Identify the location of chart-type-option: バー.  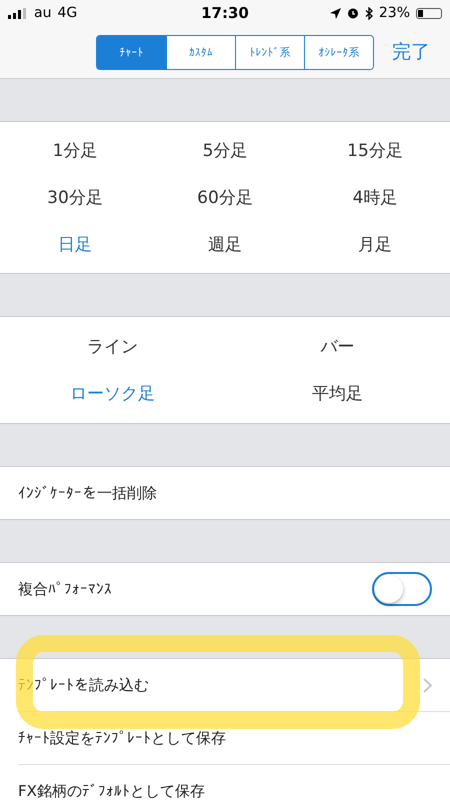
(337, 346).